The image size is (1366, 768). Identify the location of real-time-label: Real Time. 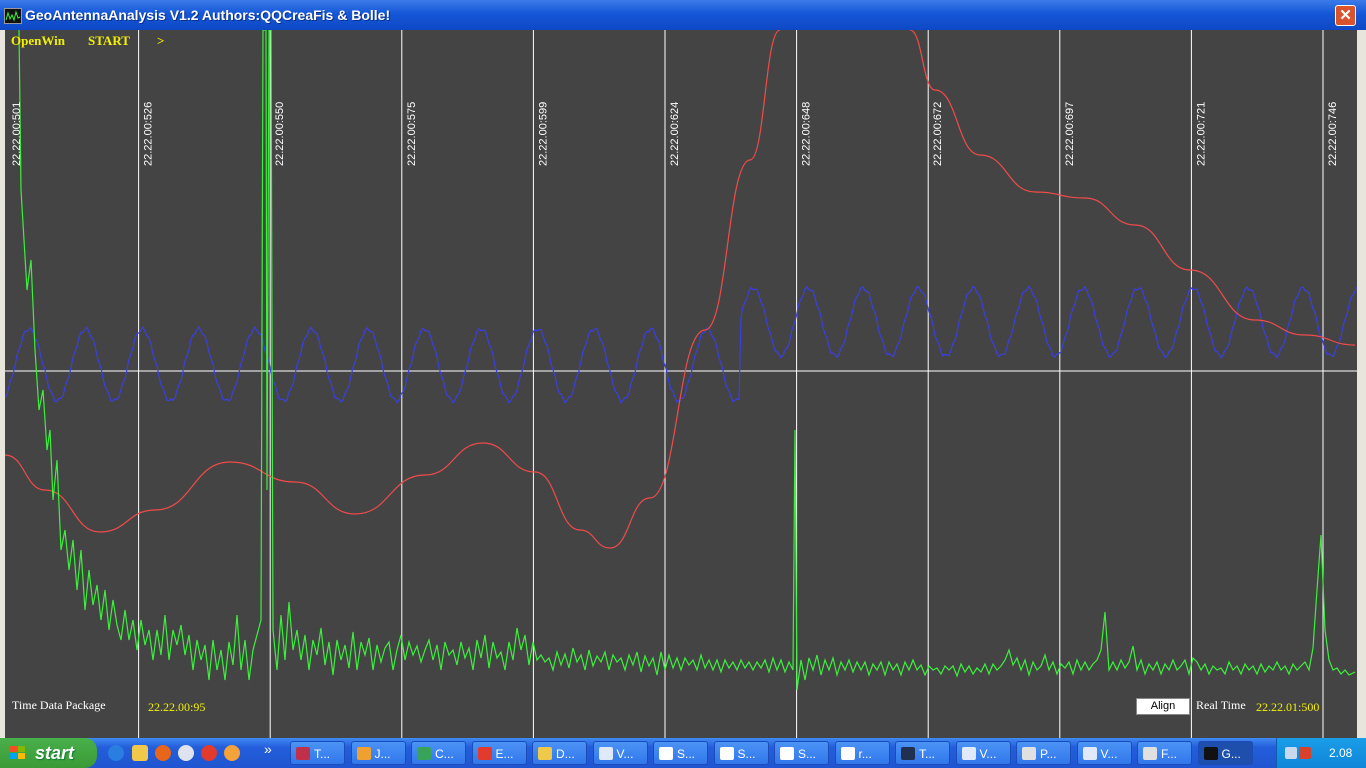
(1221, 705).